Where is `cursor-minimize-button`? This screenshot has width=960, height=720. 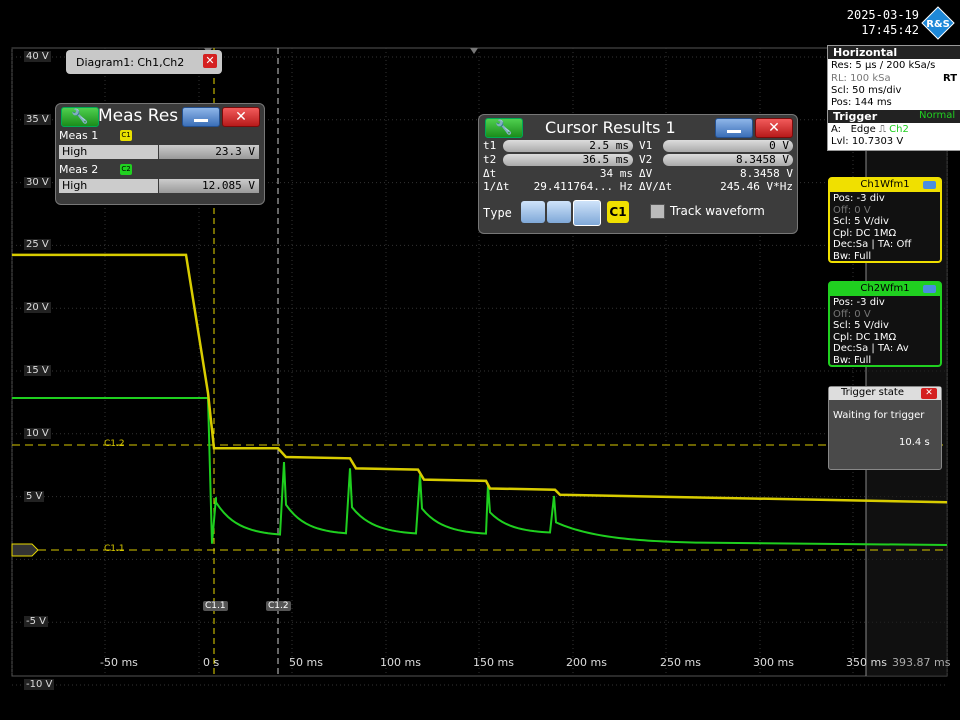 cursor-minimize-button is located at coordinates (734, 128).